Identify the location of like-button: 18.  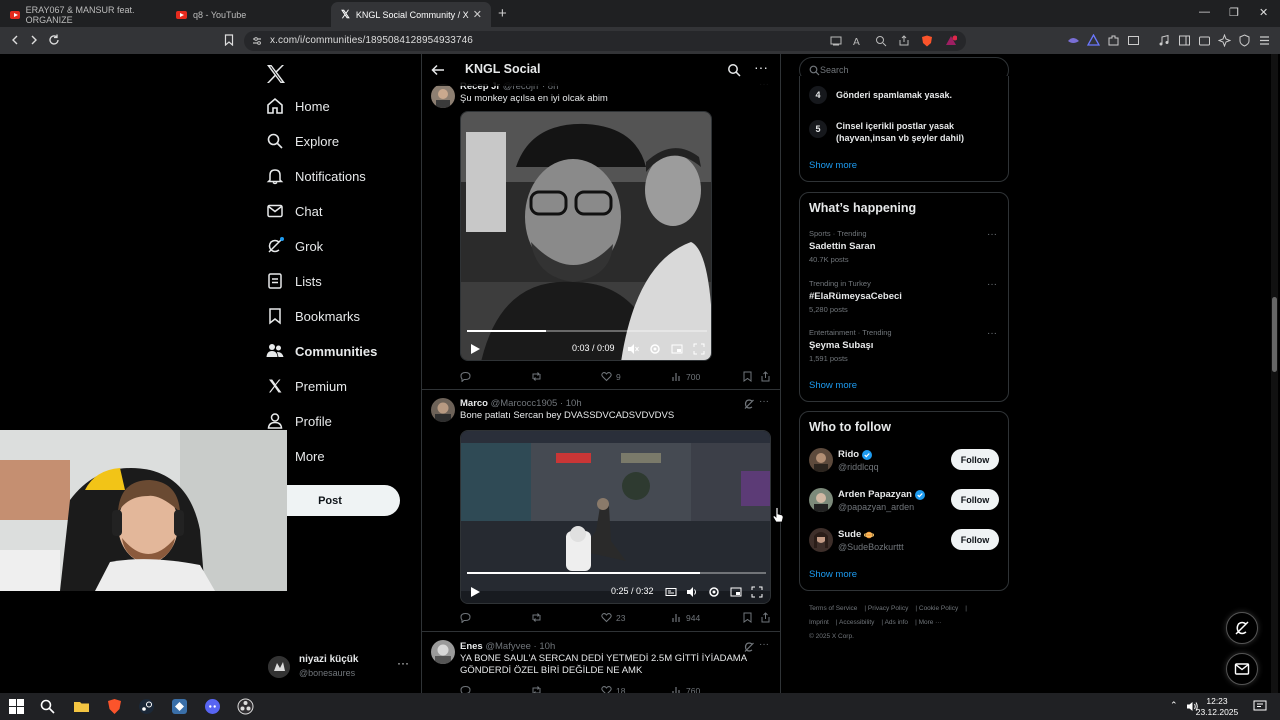
(613, 689).